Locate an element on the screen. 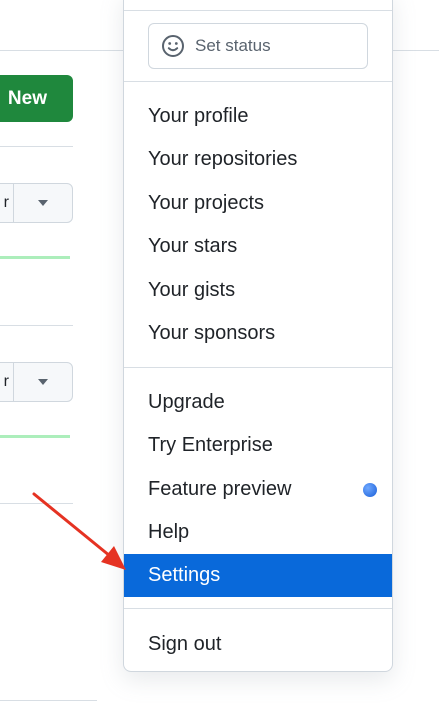  menu-item-your-projects: Your projects is located at coordinates (258, 203).